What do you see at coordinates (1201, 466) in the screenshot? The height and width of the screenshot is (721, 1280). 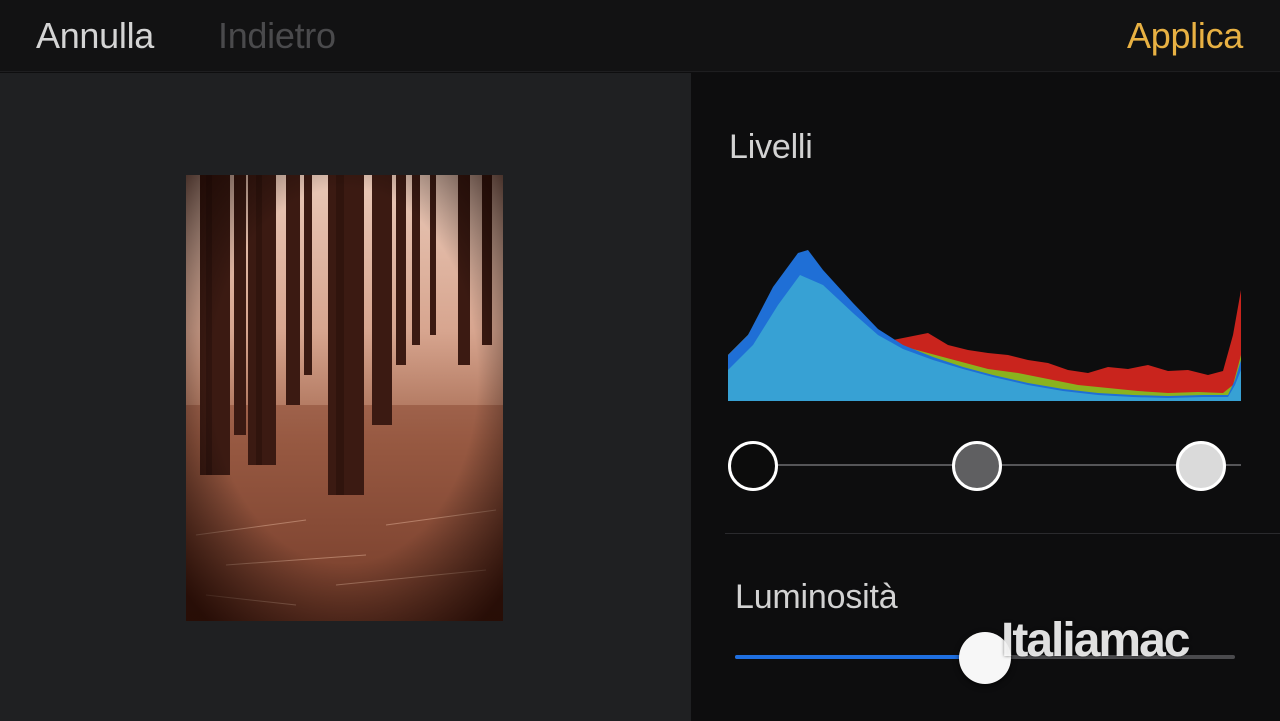 I see `white-point-handle` at bounding box center [1201, 466].